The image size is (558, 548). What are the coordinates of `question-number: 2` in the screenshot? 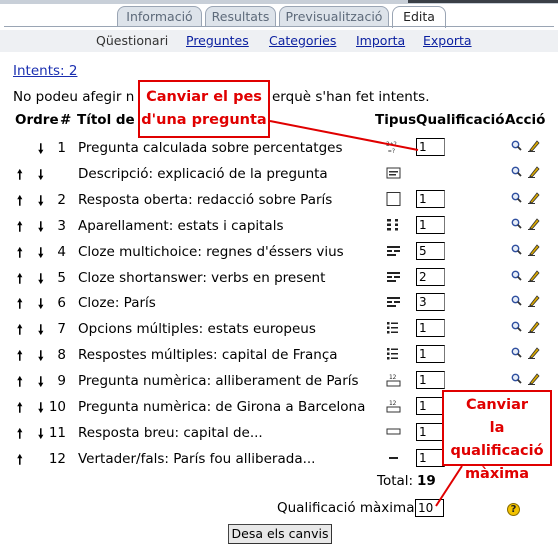 It's located at (61, 199).